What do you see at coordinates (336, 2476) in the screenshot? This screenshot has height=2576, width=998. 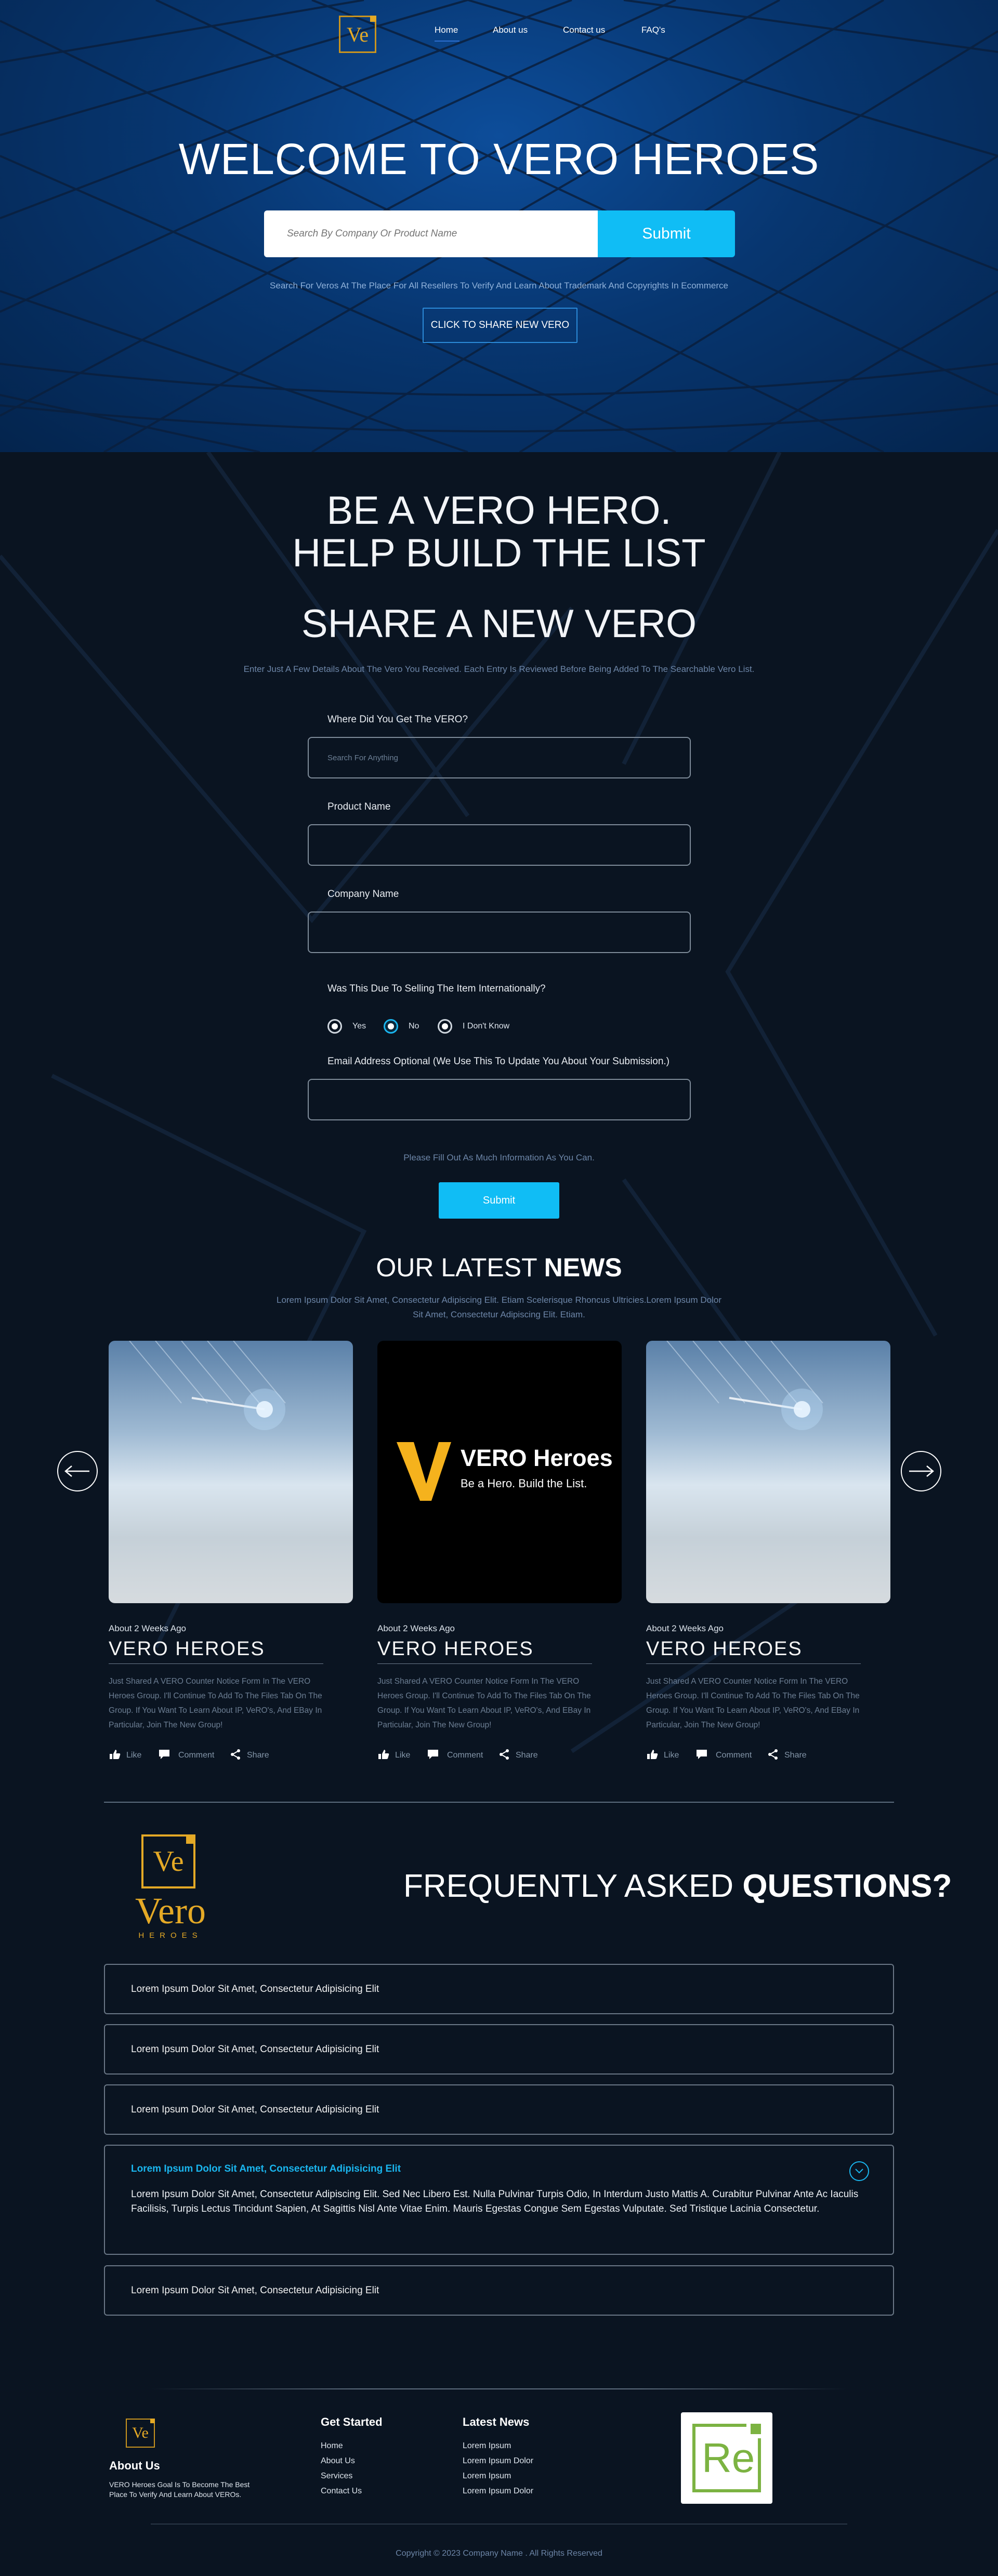 I see `footer-link-services: Services` at bounding box center [336, 2476].